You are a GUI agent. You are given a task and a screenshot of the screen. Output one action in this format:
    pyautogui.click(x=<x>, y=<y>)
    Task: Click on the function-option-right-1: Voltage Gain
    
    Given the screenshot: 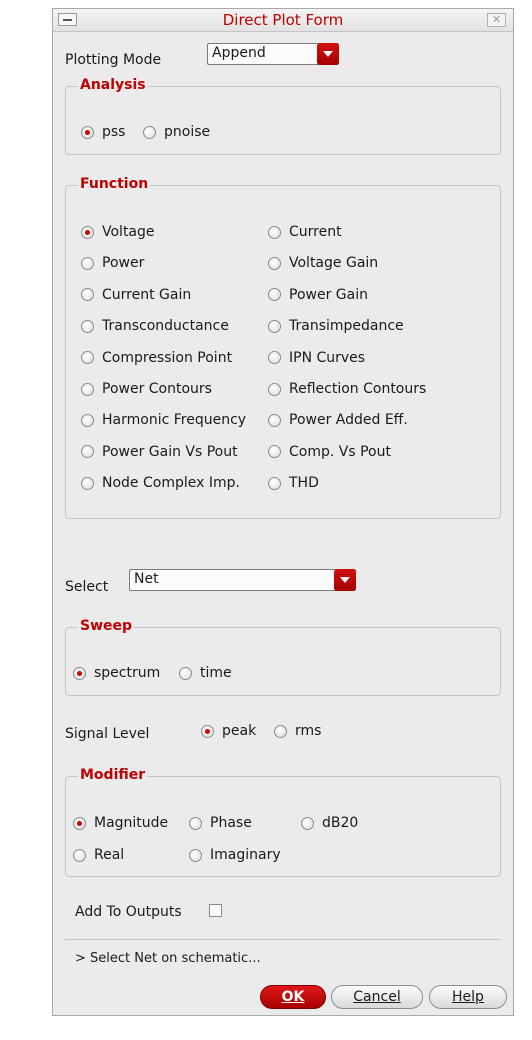 What is the action you would take?
    pyautogui.click(x=323, y=263)
    